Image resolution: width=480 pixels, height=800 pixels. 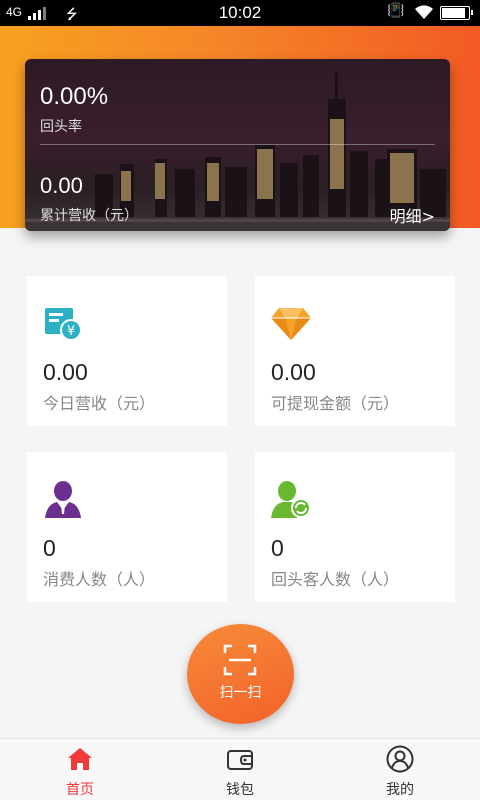 What do you see at coordinates (127, 351) in the screenshot?
I see `today-revenue-card: ¥ 0.00 今日营收（元）` at bounding box center [127, 351].